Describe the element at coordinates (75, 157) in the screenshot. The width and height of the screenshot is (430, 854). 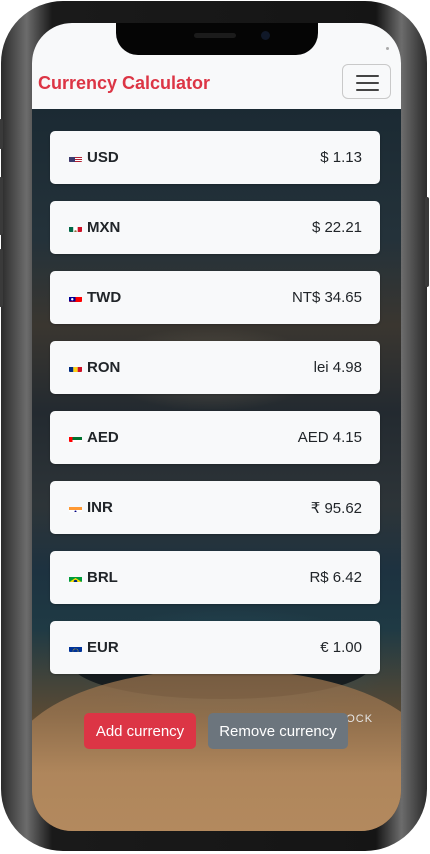
I see `us-flag-icon` at that location.